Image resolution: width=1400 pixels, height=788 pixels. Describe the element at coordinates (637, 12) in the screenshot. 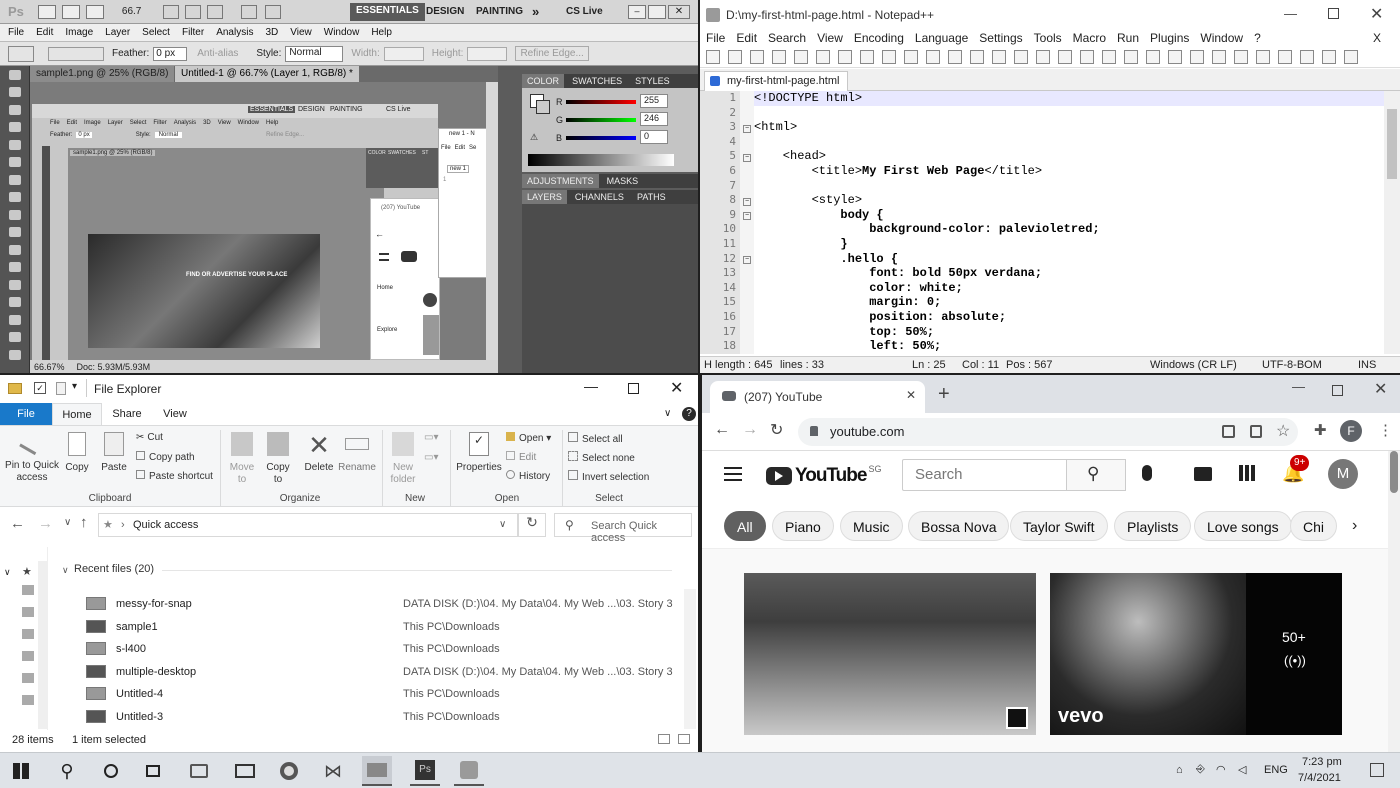

I see `minimize-icon: –` at that location.